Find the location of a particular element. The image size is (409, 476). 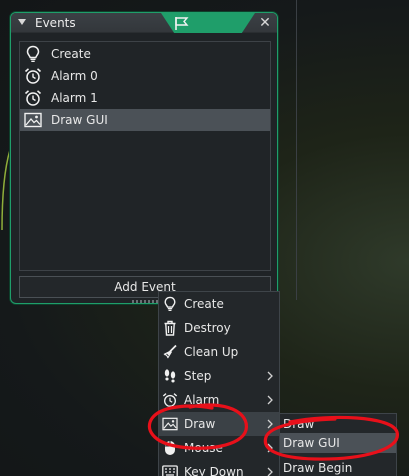

collapse-arrow-icon is located at coordinates (22, 22).